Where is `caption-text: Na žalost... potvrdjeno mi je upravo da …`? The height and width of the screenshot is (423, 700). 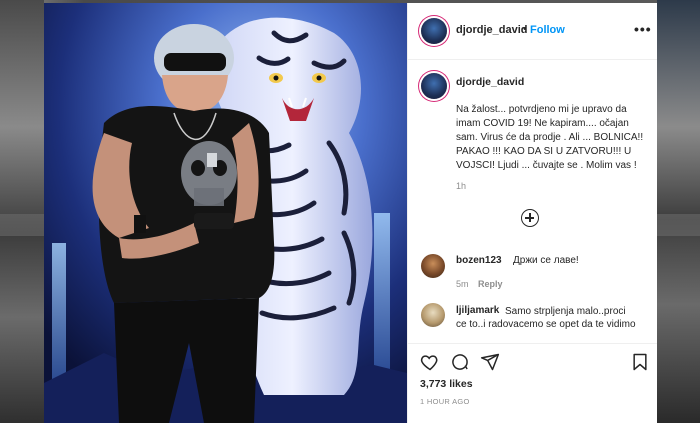
caption-text: Na žalost... potvrdjeno mi je upravo da … is located at coordinates (550, 137).